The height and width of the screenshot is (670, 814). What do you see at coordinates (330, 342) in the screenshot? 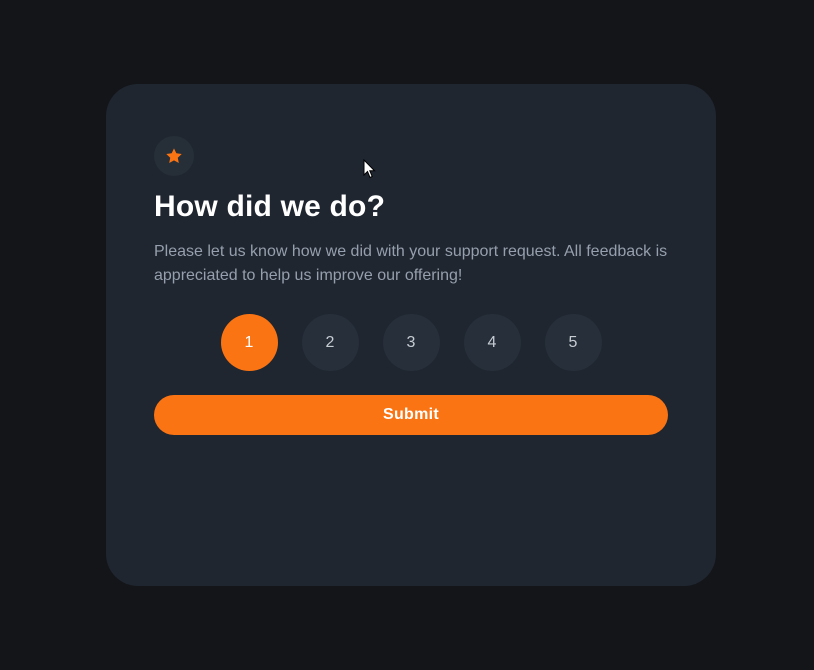
I see `rating-option-2: 2` at bounding box center [330, 342].